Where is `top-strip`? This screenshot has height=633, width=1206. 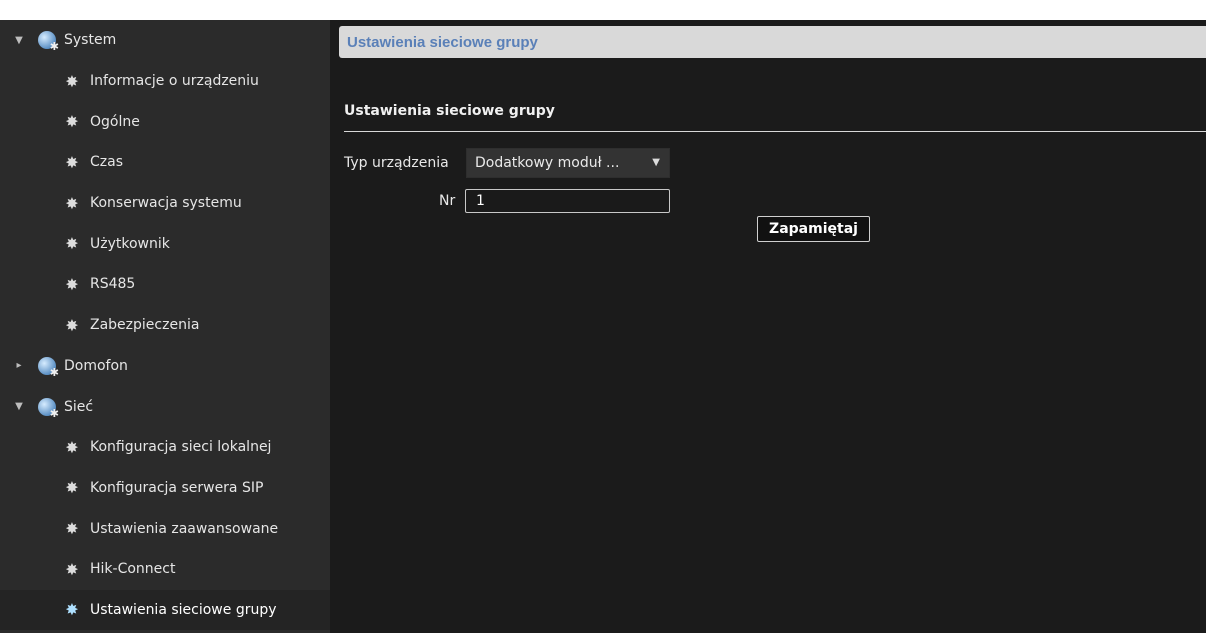 top-strip is located at coordinates (603, 10).